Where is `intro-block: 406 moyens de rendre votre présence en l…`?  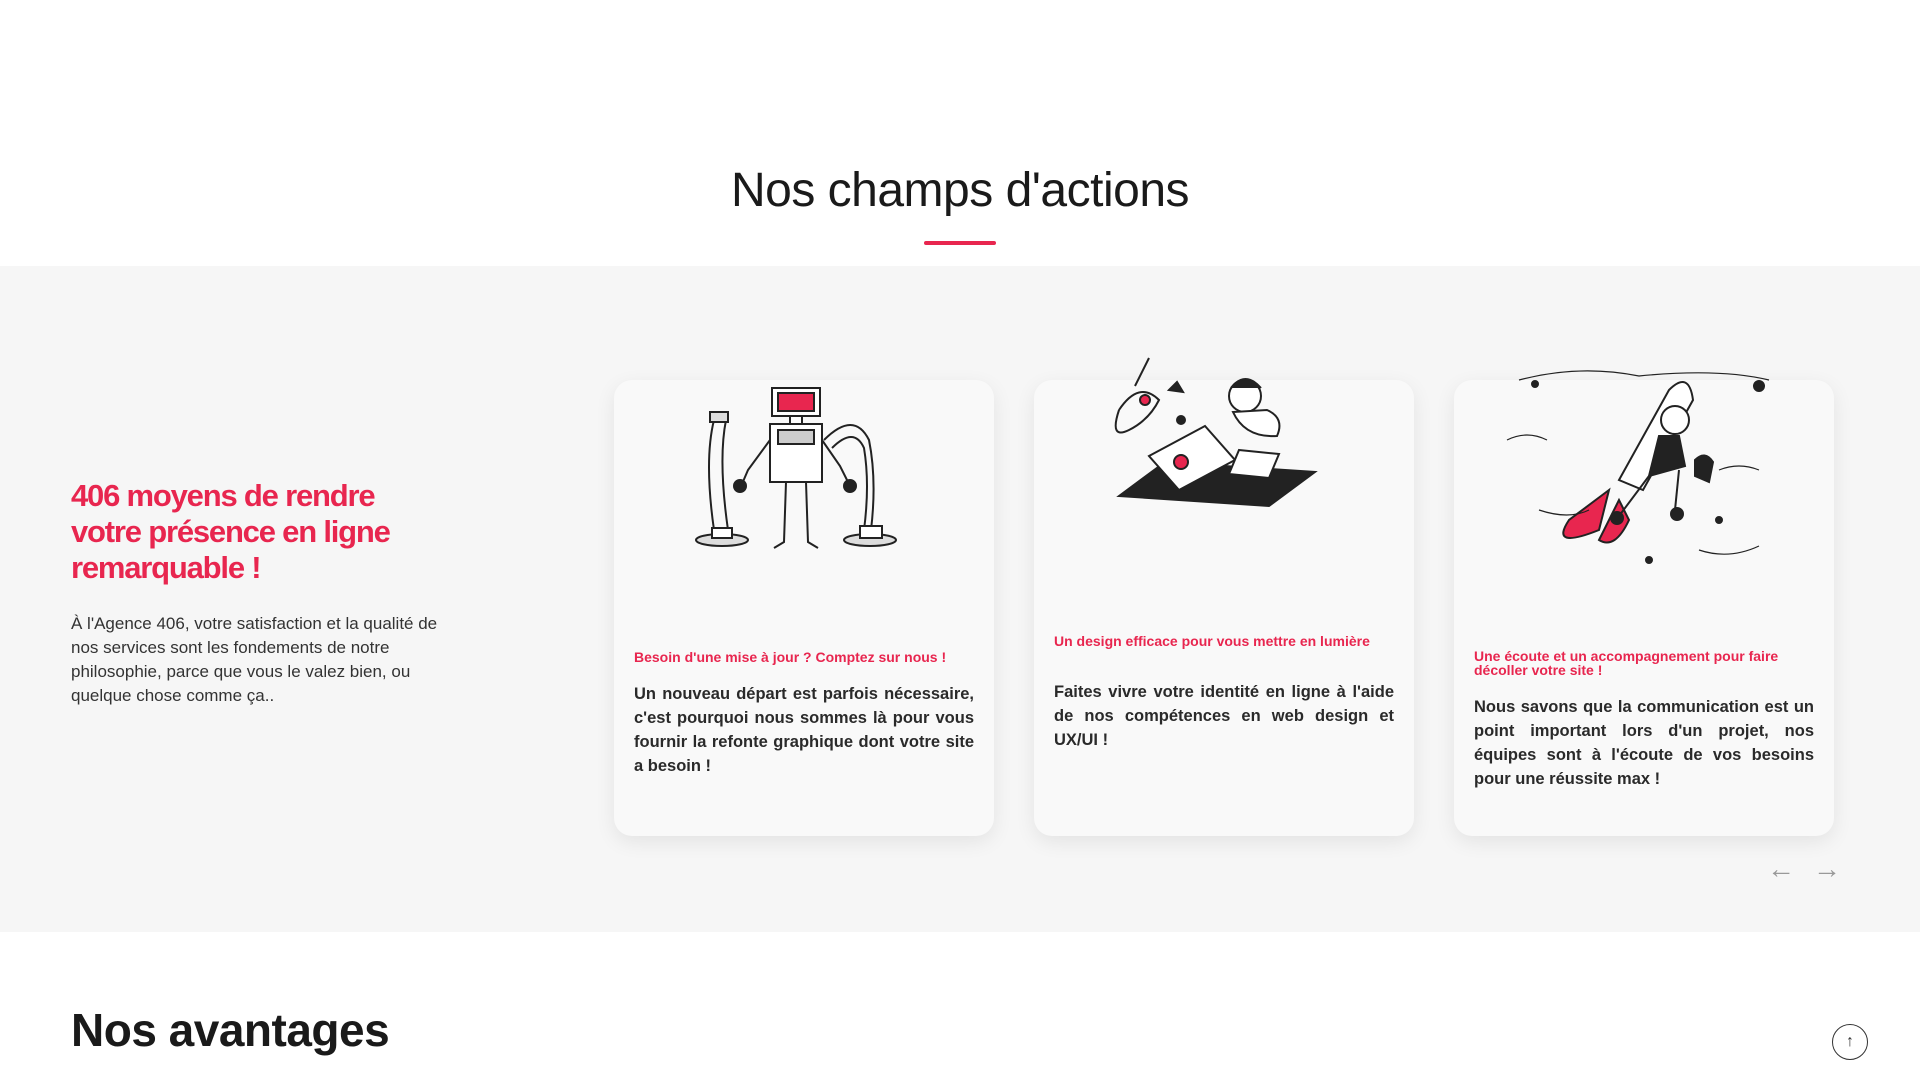 intro-block: 406 moyens de rendre votre présence en l… is located at coordinates (261, 593).